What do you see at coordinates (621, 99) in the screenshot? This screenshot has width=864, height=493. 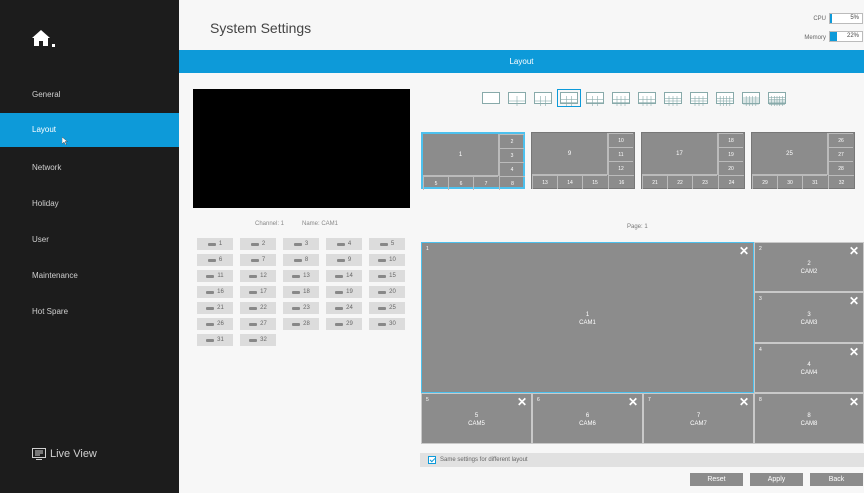 I see `layout-9b-icon` at bounding box center [621, 99].